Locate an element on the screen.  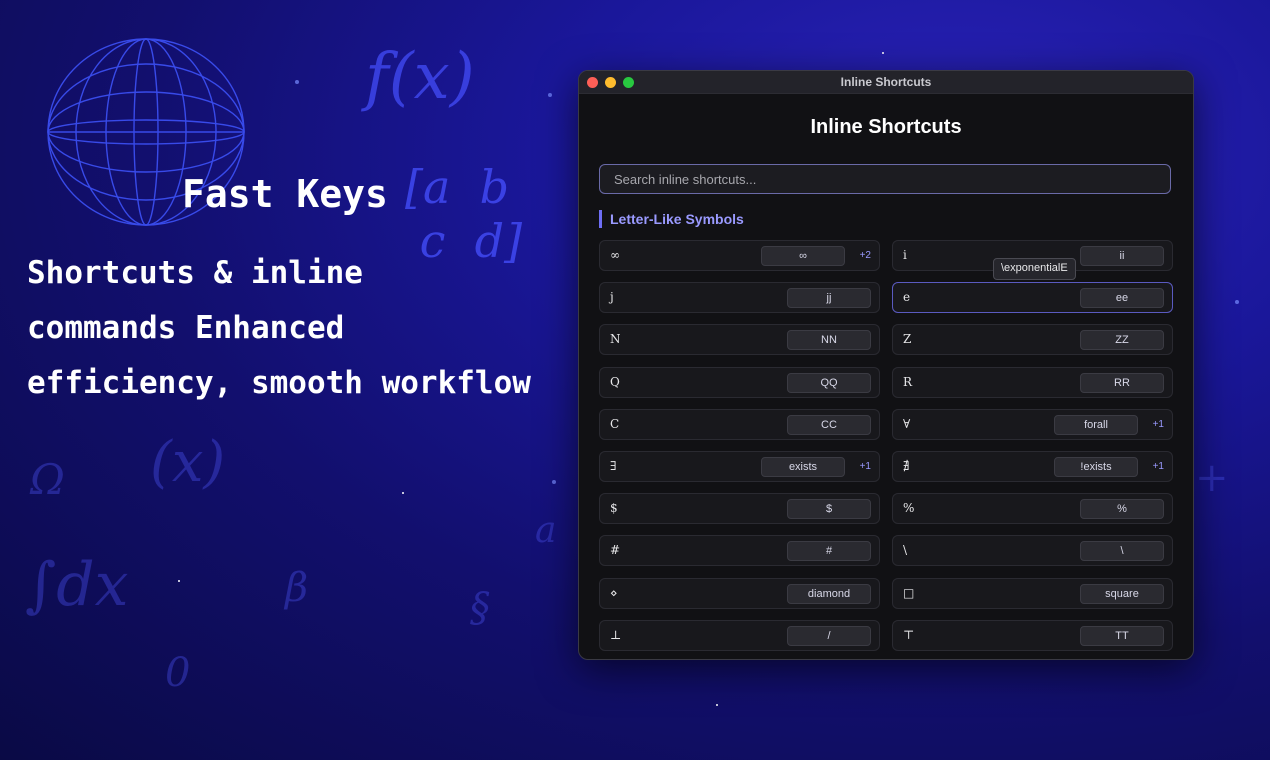
title-bar: Inline Shortcuts is located at coordinates (886, 82).